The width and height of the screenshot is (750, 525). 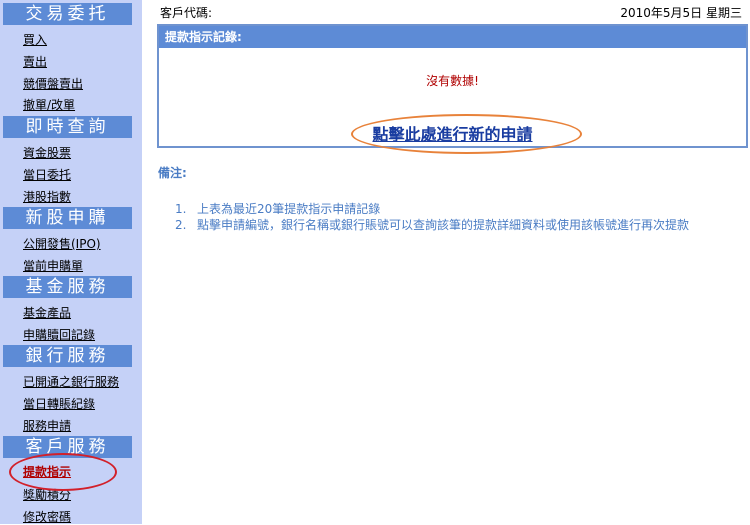 What do you see at coordinates (59, 403) in the screenshot?
I see `sidebar-item-transfer-records: 當日轉賬紀錄` at bounding box center [59, 403].